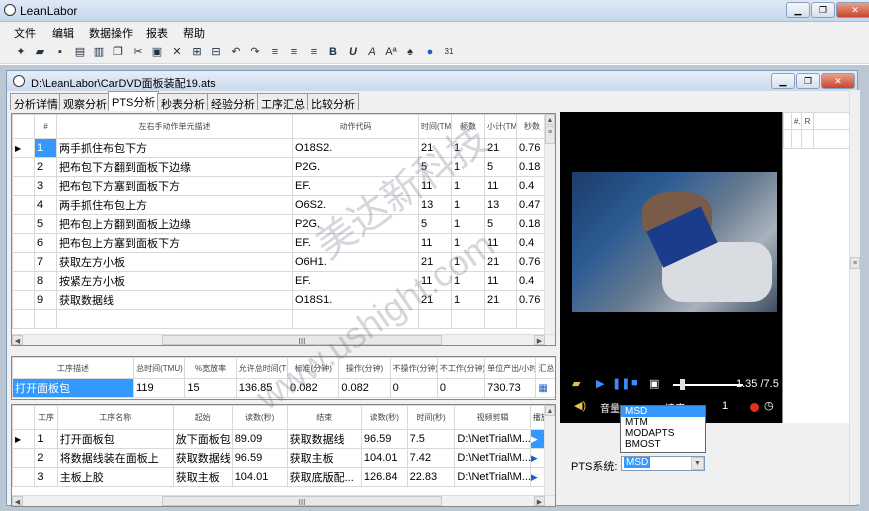 Image resolution: width=869 pixels, height=511 pixels. What do you see at coordinates (550, 410) in the screenshot?
I see `process-scroll-up-button: ▲` at bounding box center [550, 410].